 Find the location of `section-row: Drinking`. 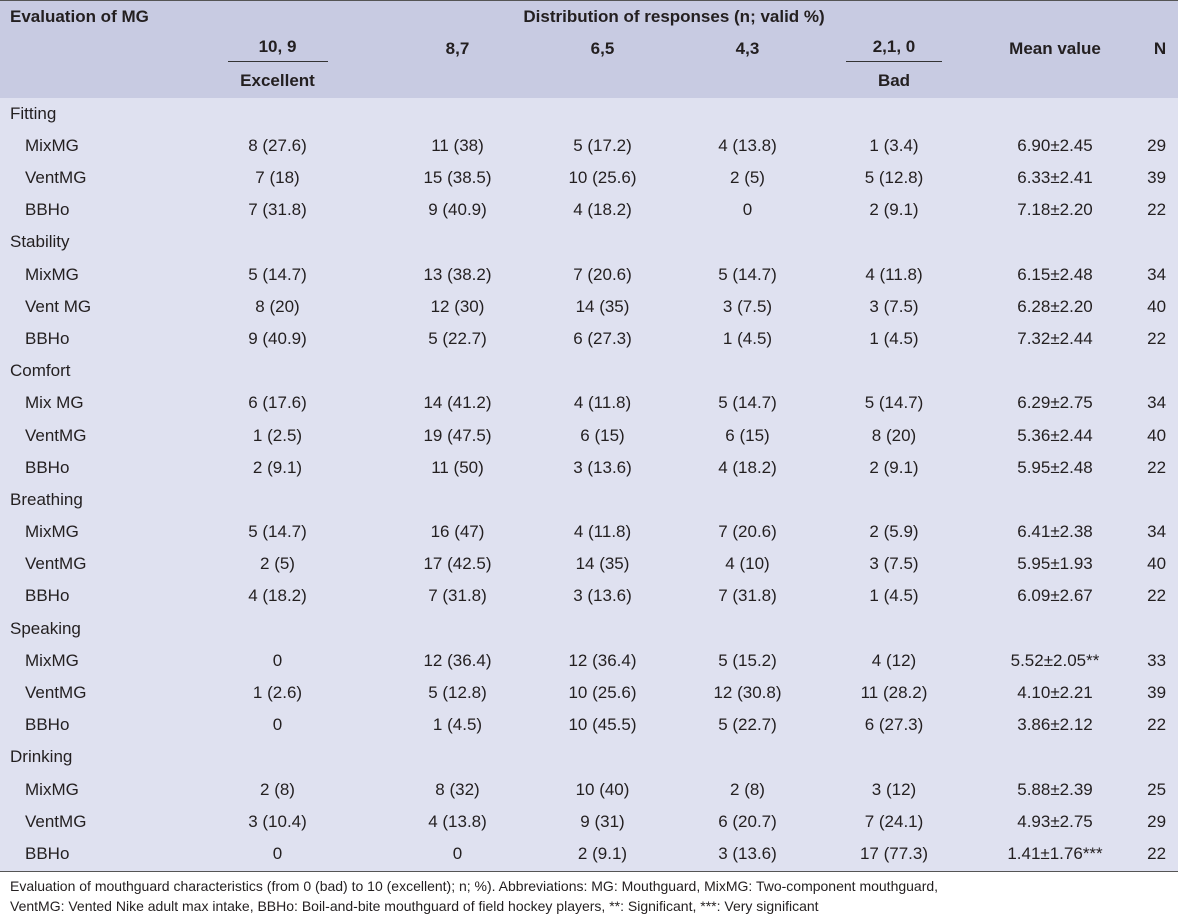

section-row: Drinking is located at coordinates (589, 757).